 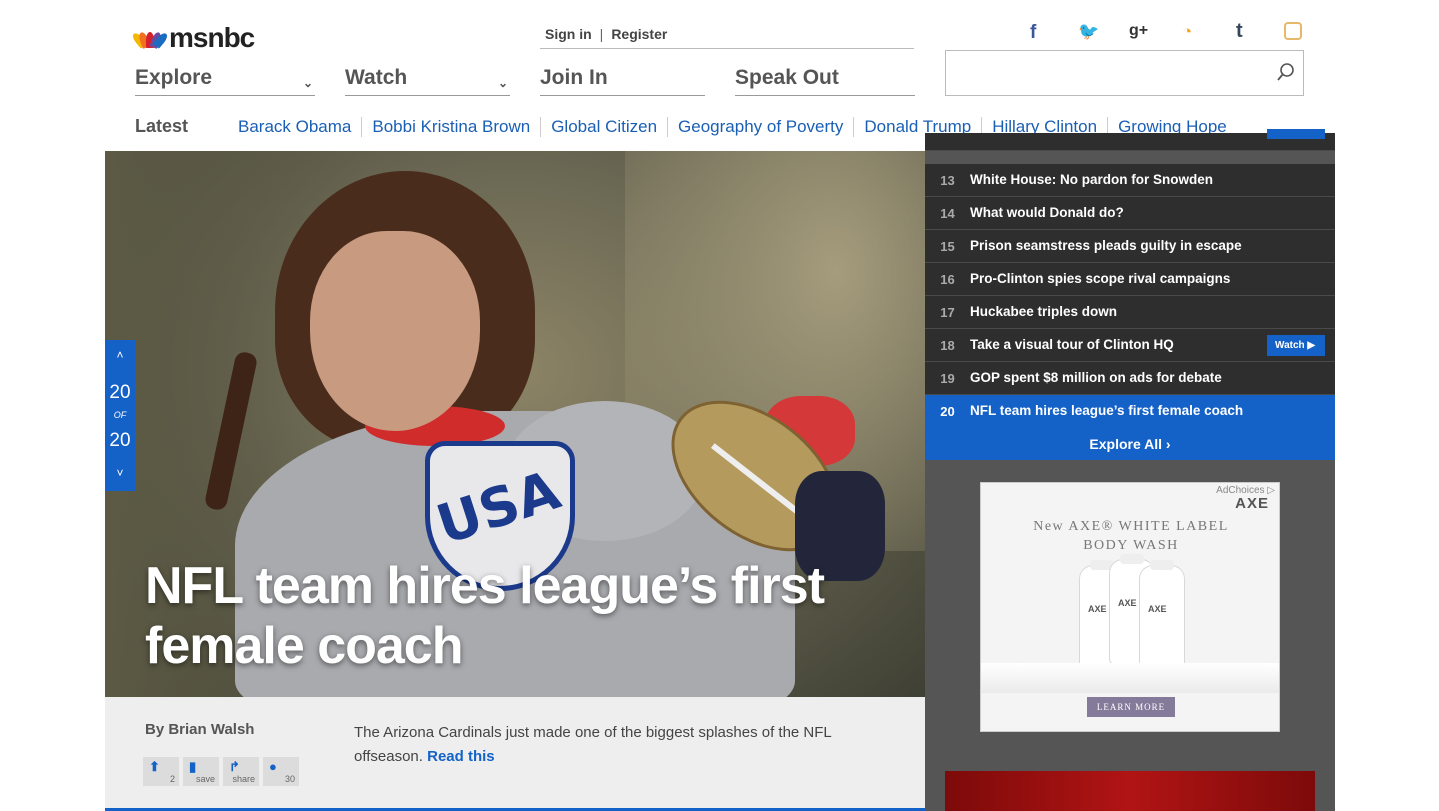 I want to click on chevron-up-icon: ˄, so click(x=120, y=355).